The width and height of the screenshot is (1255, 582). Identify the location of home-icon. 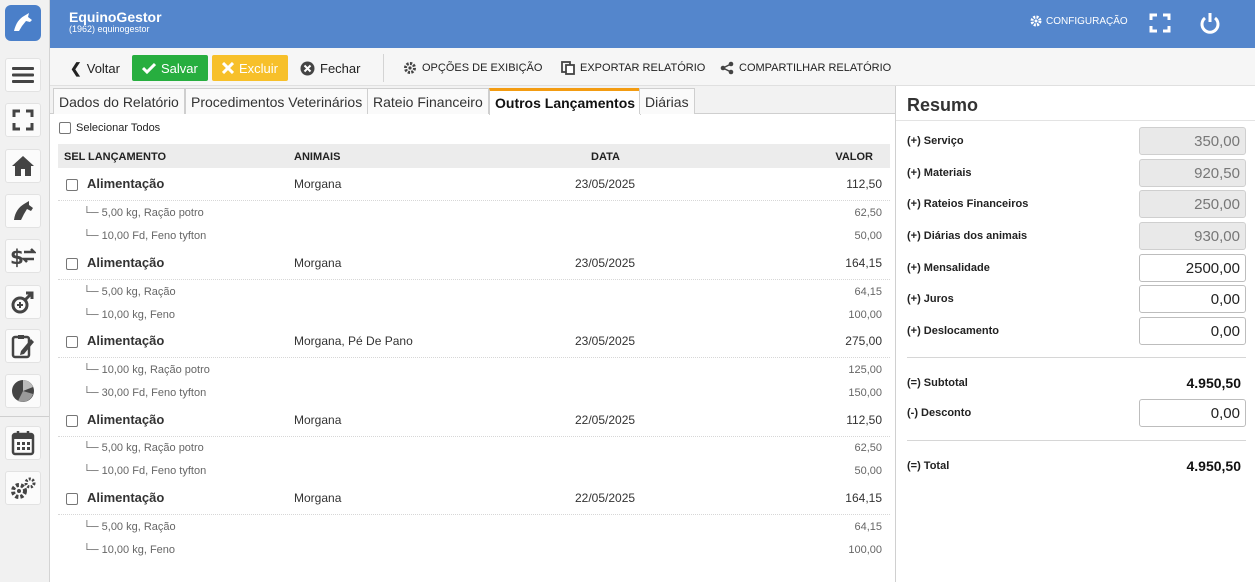
(23, 166).